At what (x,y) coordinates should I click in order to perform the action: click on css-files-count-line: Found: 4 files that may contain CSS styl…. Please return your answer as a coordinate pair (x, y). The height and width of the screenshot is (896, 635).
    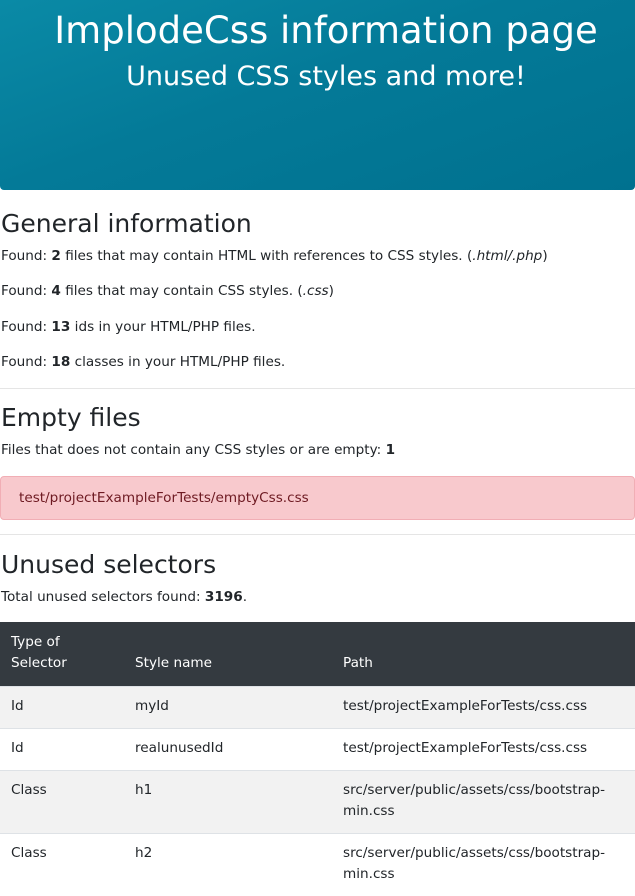
    Looking at the image, I should click on (167, 291).